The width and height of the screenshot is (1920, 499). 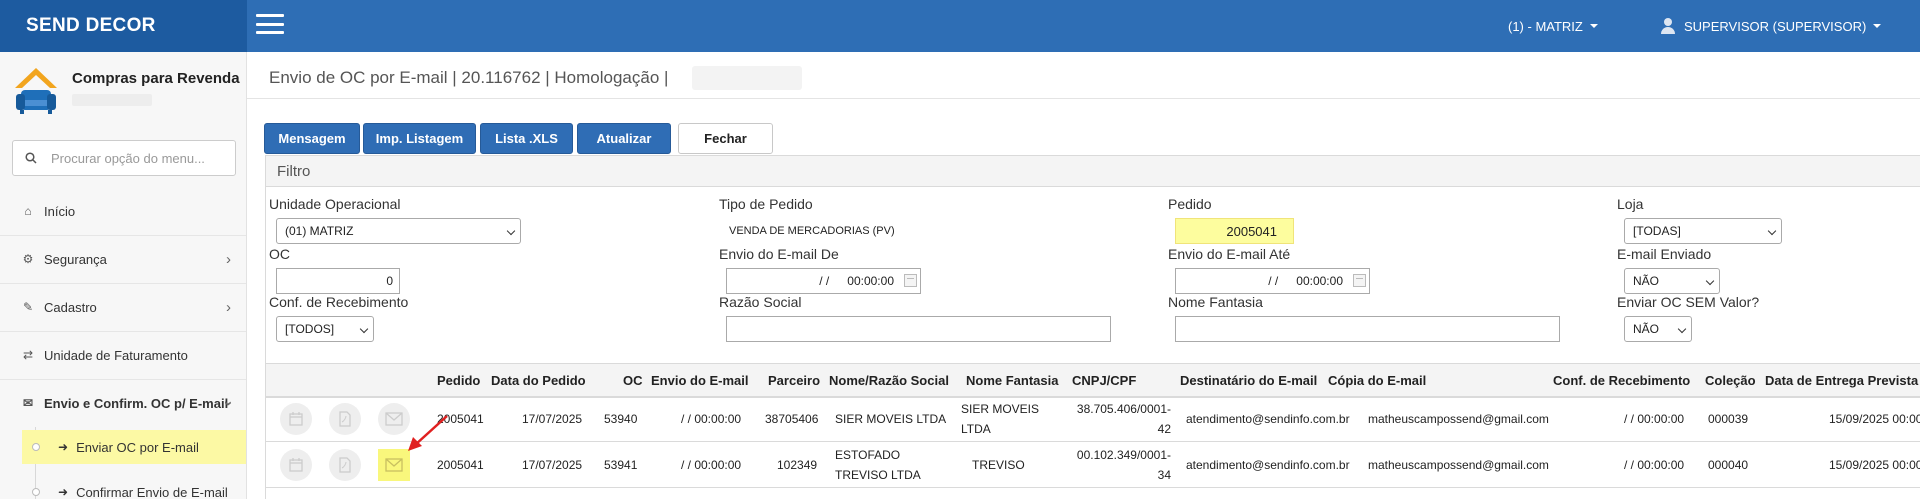 What do you see at coordinates (228, 403) in the screenshot?
I see `chevron-down-icon: ›` at bounding box center [228, 403].